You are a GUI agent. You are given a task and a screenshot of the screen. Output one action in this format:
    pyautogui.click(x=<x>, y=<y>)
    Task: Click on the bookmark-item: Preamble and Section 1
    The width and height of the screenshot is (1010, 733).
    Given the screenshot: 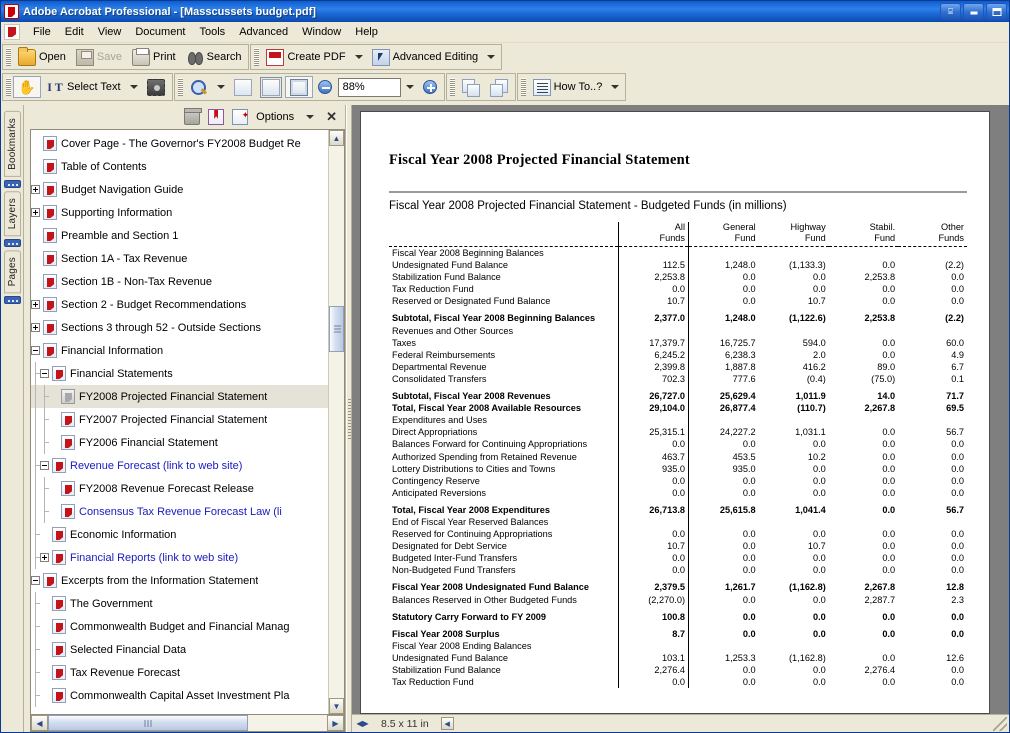 What is the action you would take?
    pyautogui.click(x=179, y=235)
    